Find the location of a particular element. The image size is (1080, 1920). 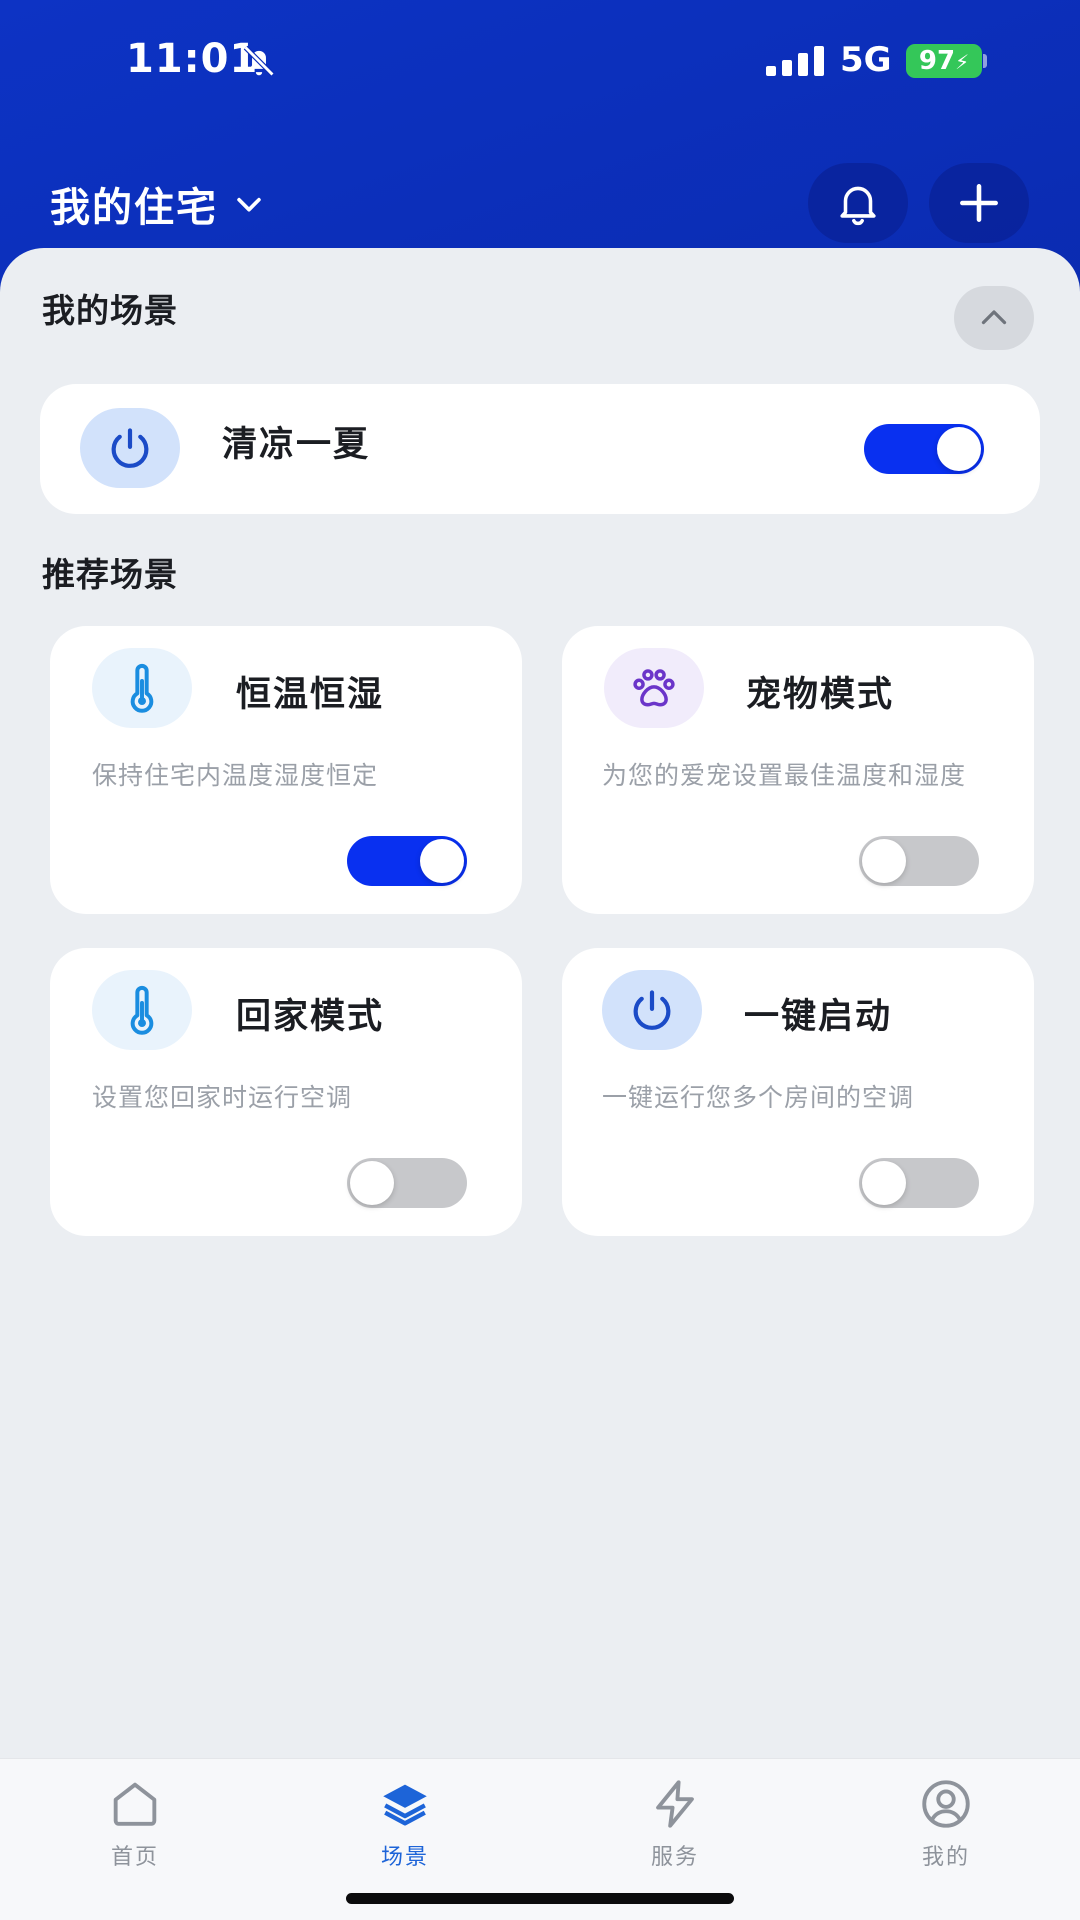

chevron-down-icon is located at coordinates (249, 204).